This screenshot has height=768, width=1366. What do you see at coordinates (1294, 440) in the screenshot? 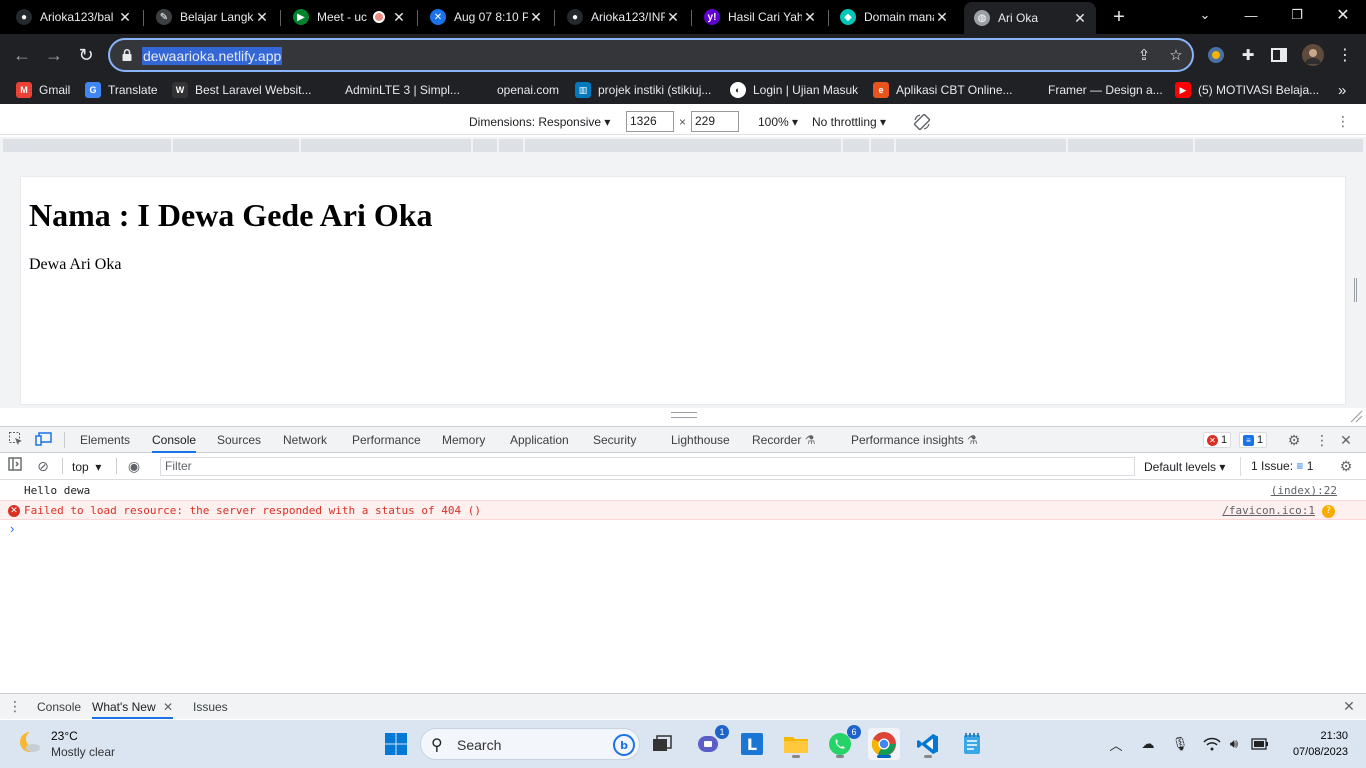
I see `settings-gear-icon: ⚙` at bounding box center [1294, 440].